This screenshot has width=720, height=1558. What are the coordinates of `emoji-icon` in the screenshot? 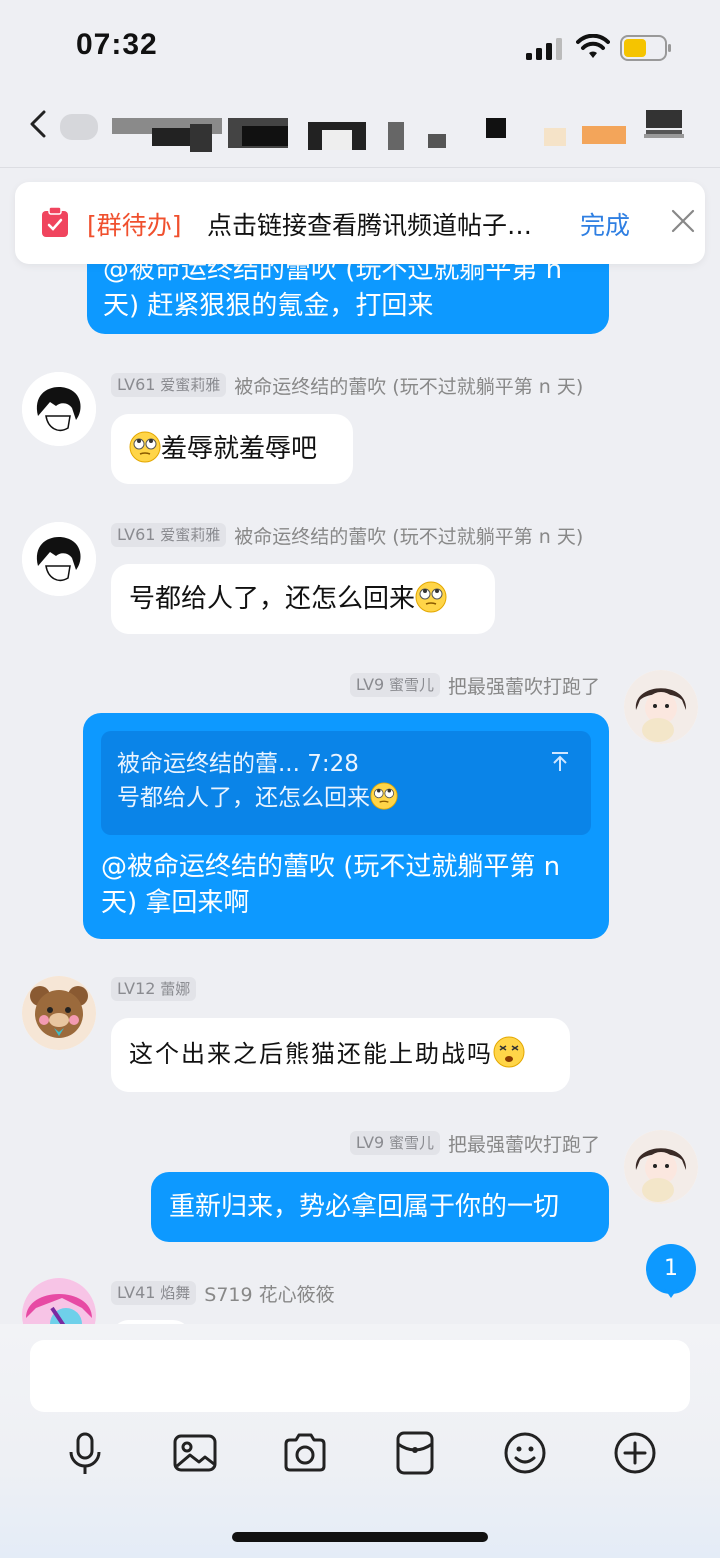 It's located at (525, 1453).